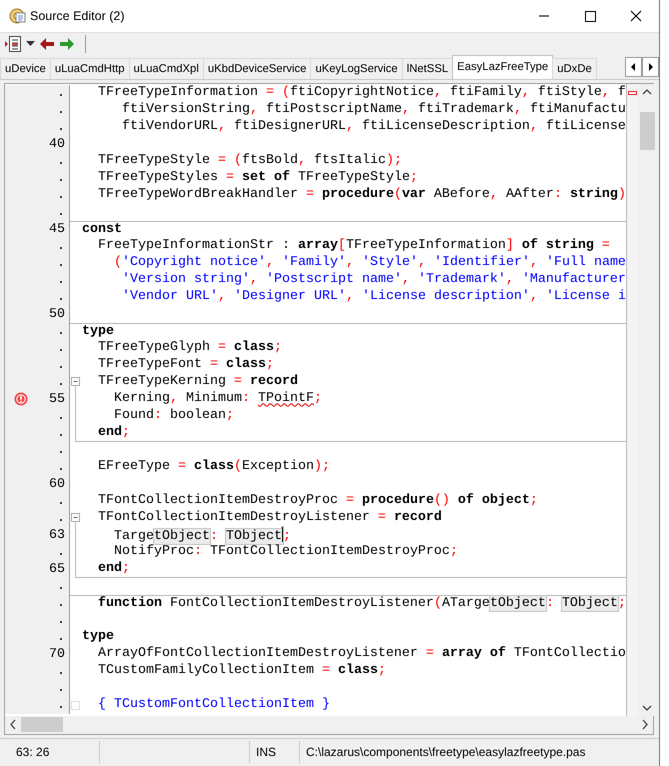 The height and width of the screenshot is (766, 669). I want to click on code-line: TFreeTypeInformation = (ftiCopyrightNotice, ftiFamily, ftiStyle, f, so click(361, 92).